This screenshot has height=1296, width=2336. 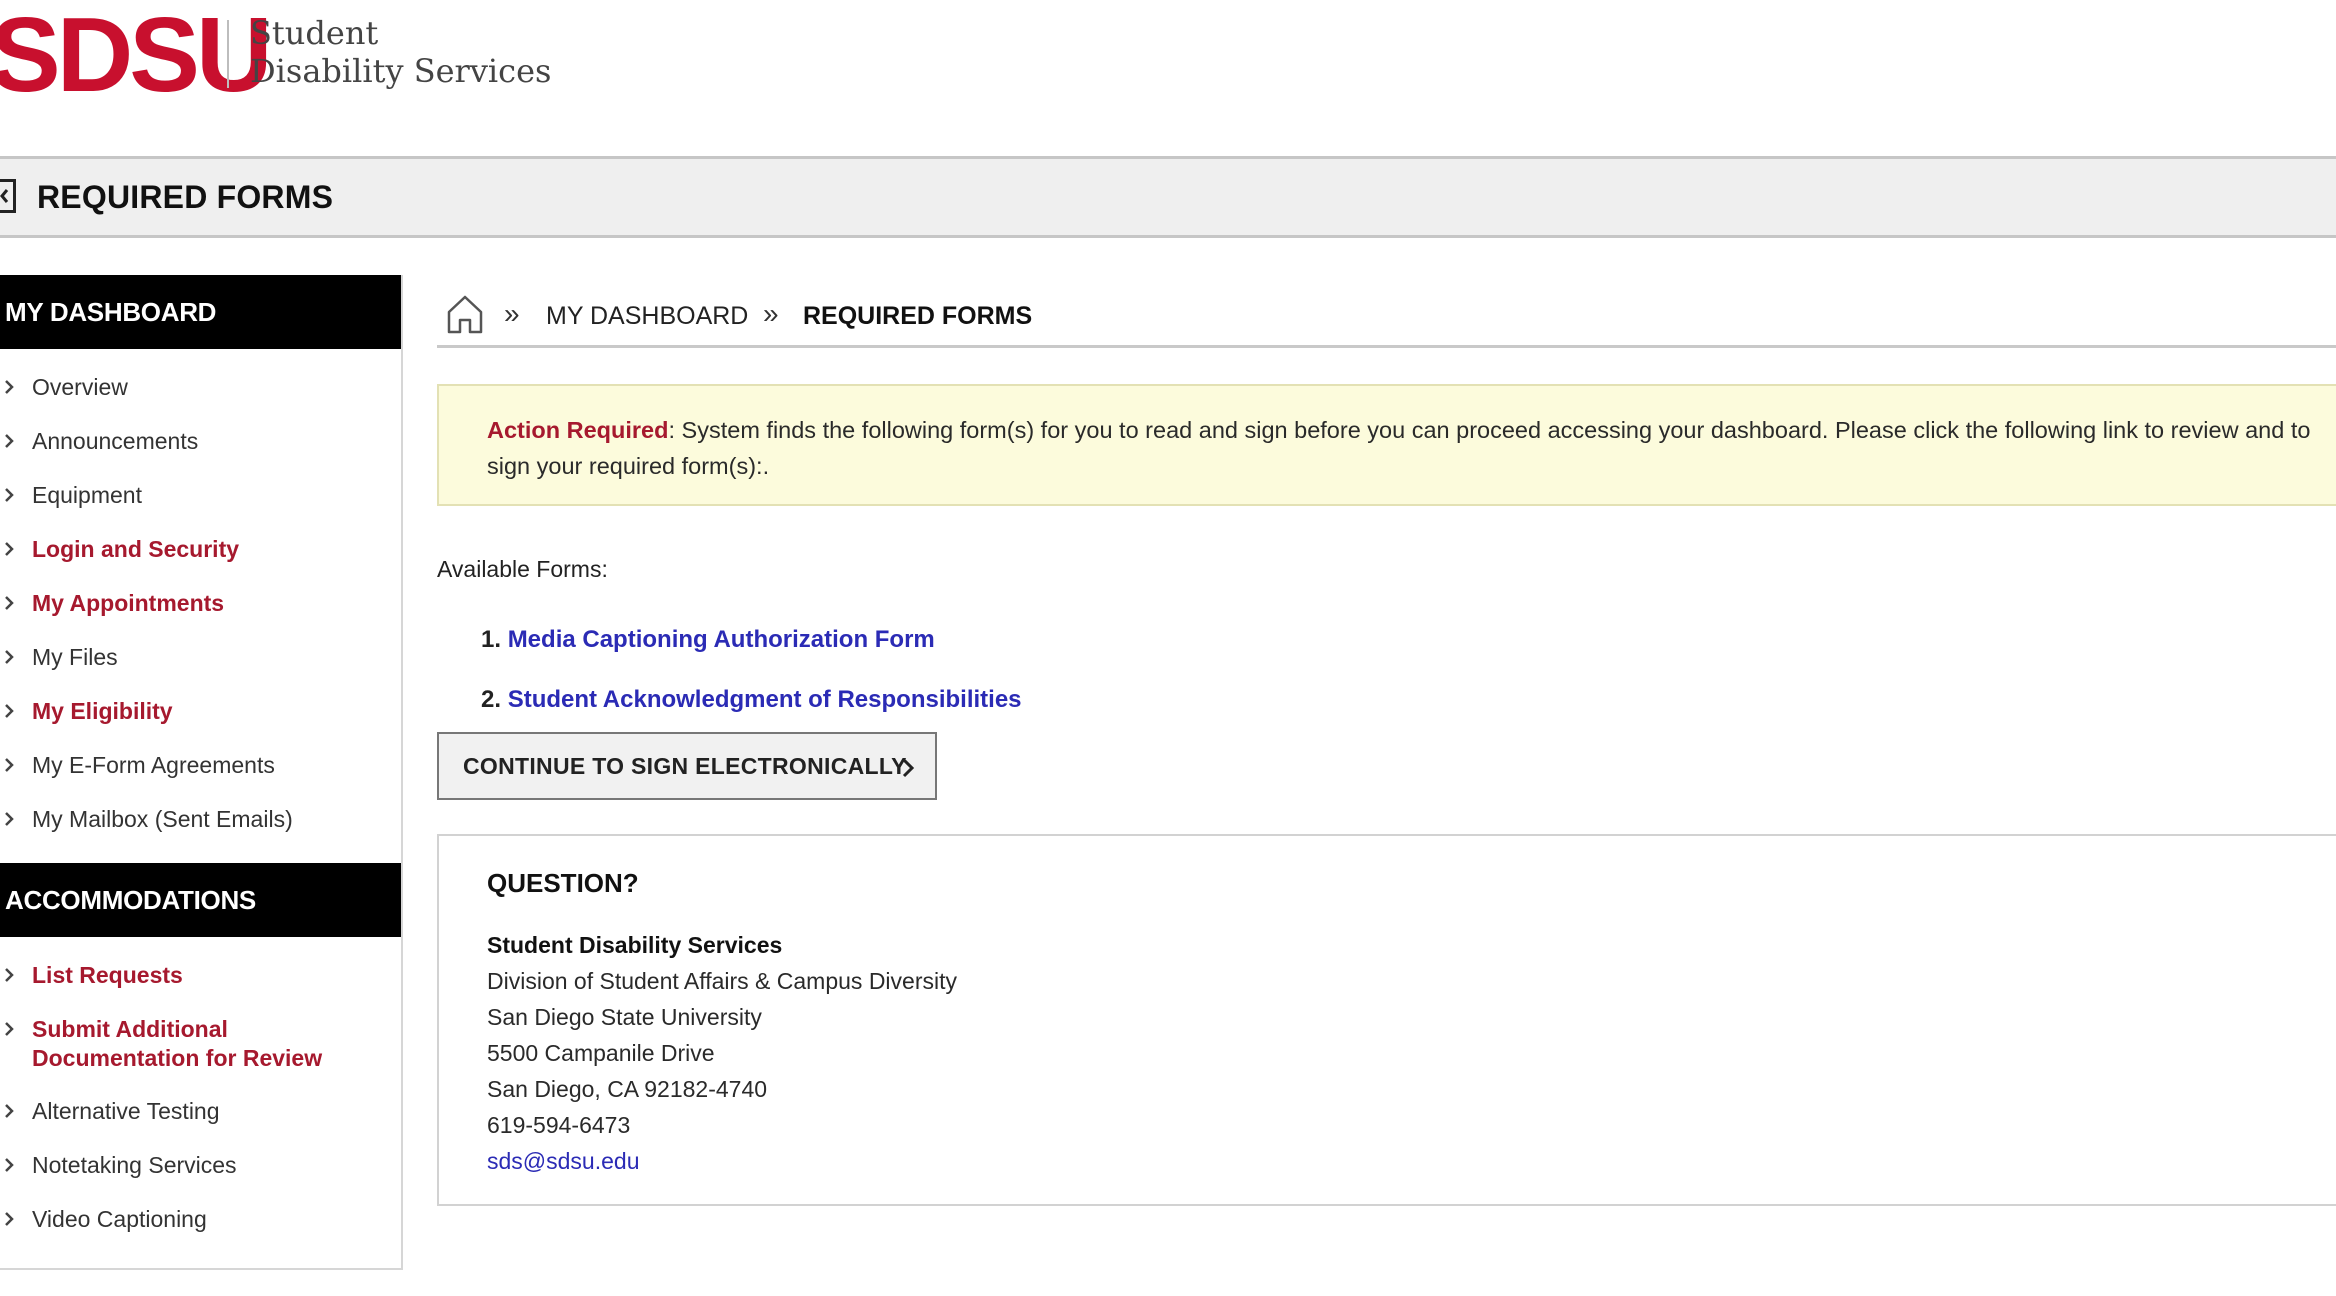 I want to click on contact-university: San Diego State University, so click(x=624, y=1017).